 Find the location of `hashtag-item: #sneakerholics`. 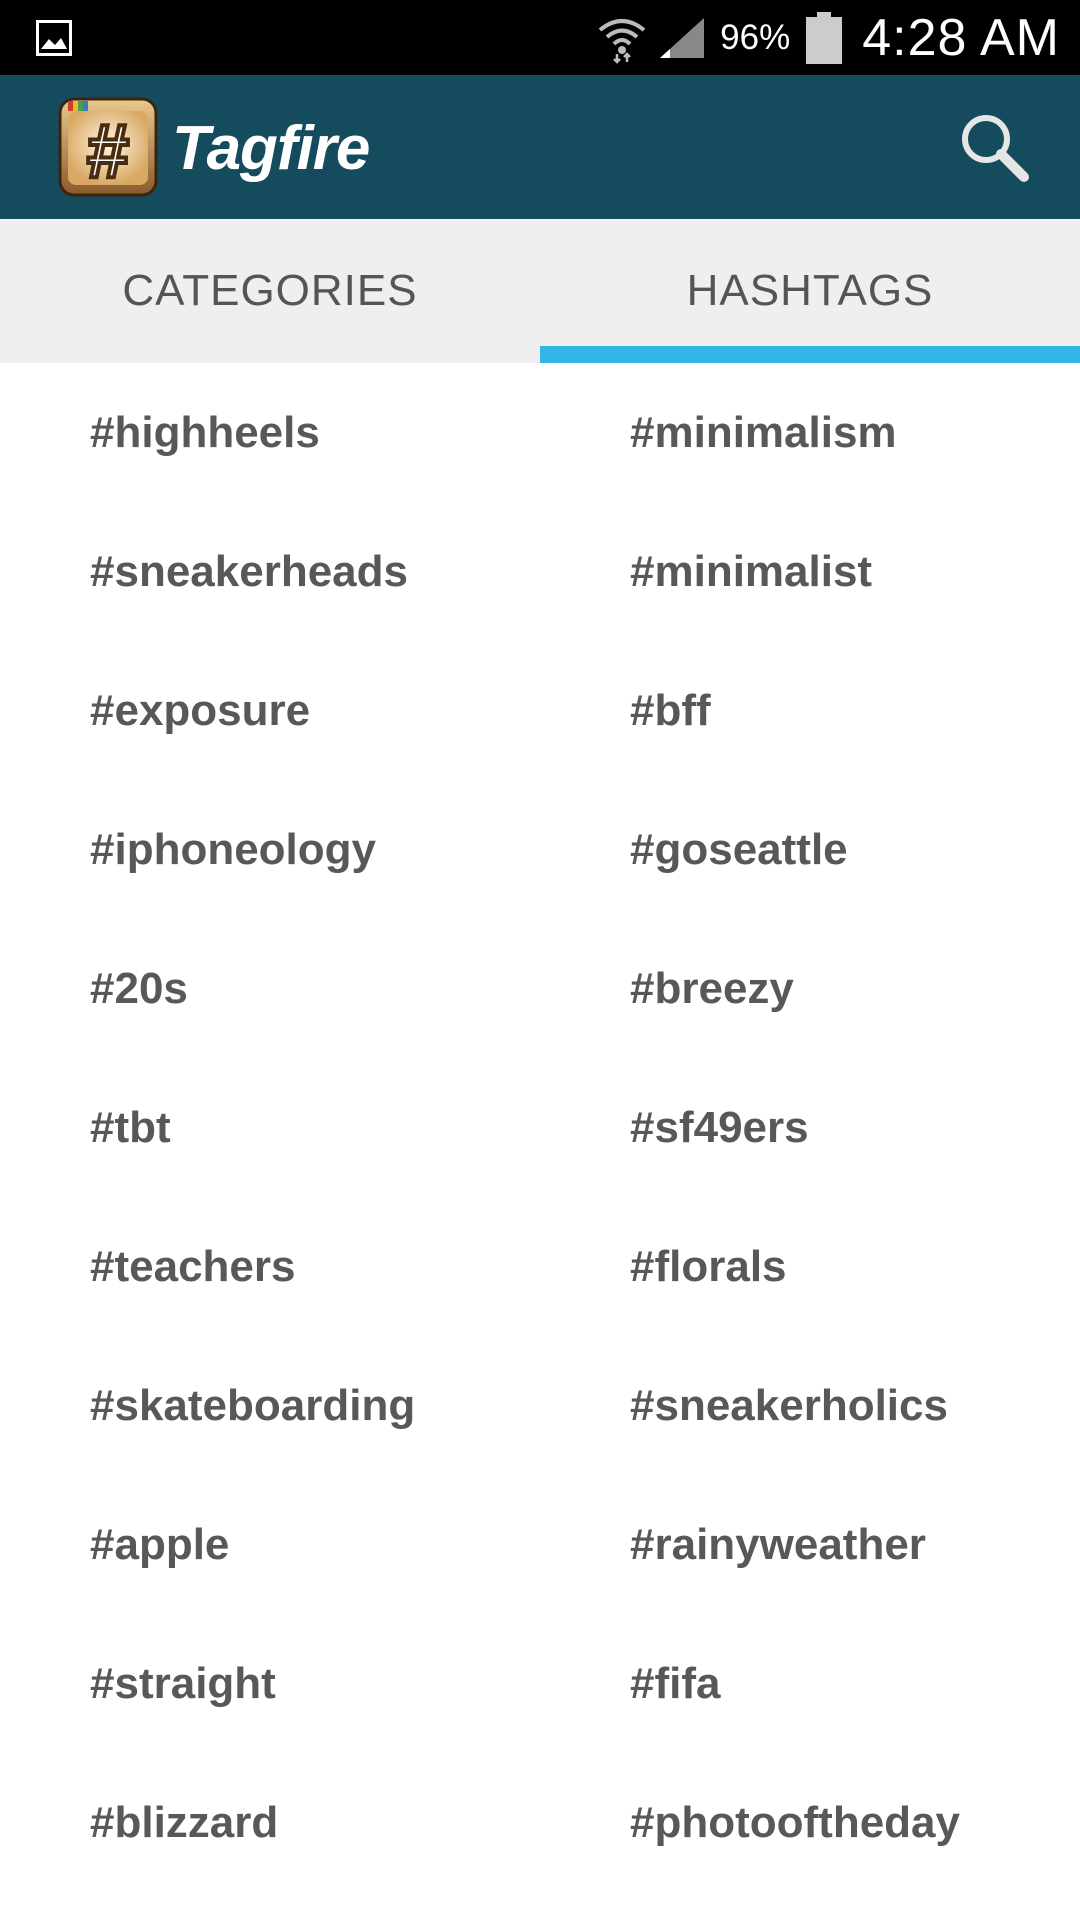

hashtag-item: #sneakerholics is located at coordinates (789, 1405).